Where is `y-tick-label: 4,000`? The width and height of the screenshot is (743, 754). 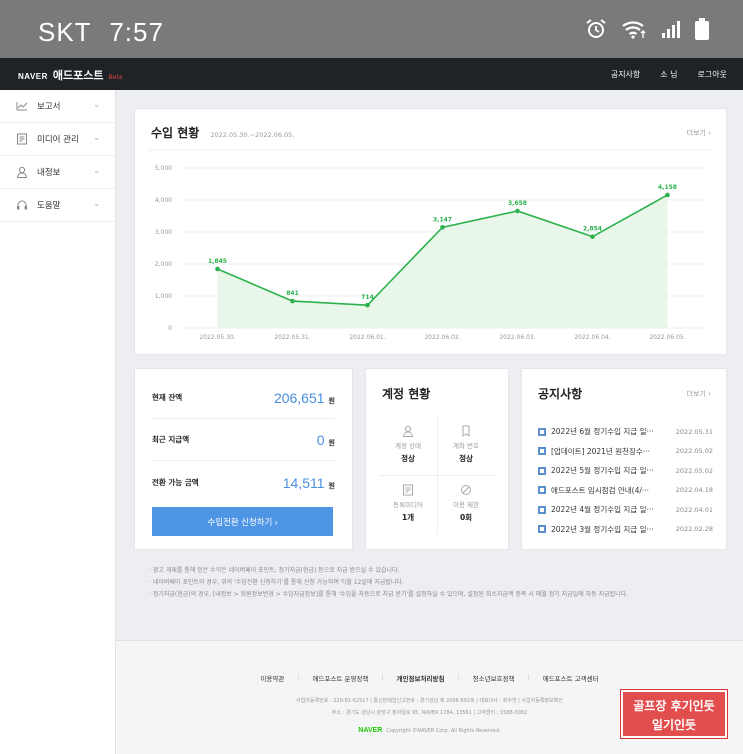
y-tick-label: 4,000 is located at coordinates (163, 200).